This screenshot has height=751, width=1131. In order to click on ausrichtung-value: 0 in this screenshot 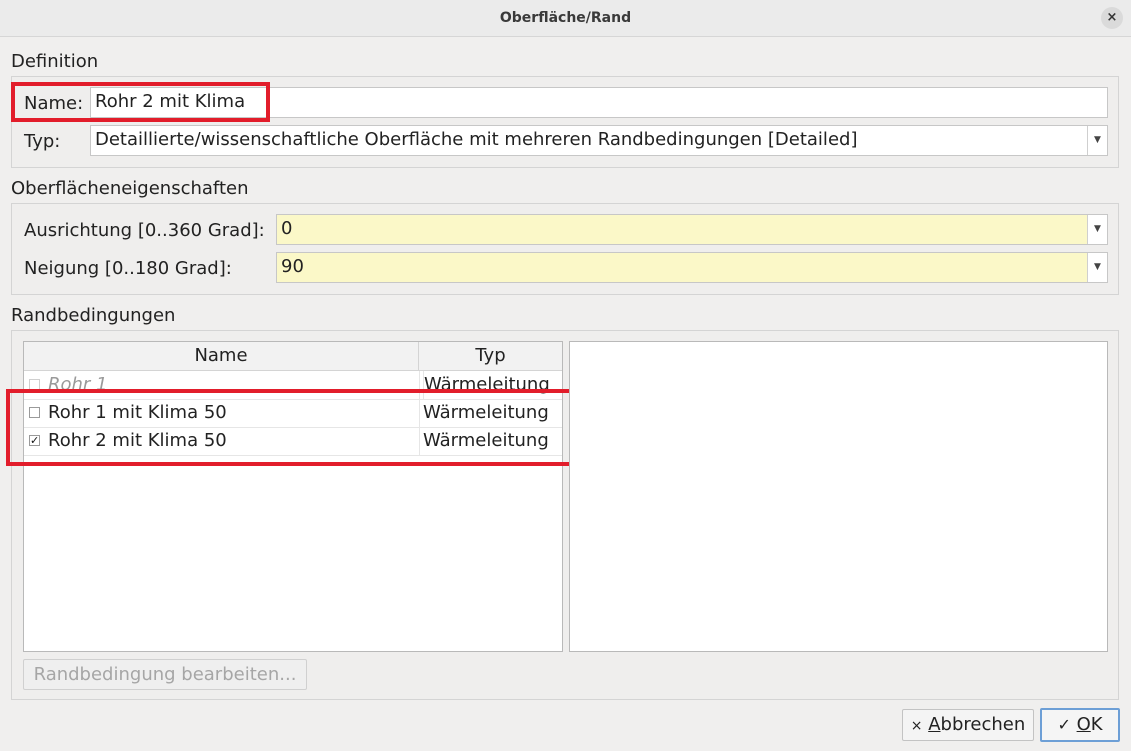, I will do `click(287, 228)`.